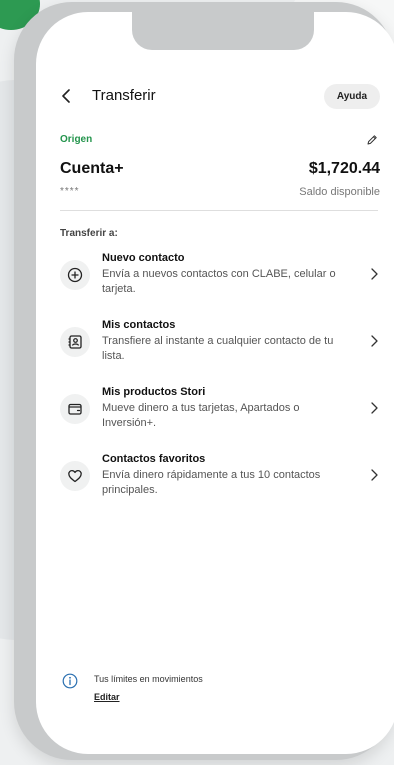 The image size is (394, 765). I want to click on phone-notch, so click(223, 31).